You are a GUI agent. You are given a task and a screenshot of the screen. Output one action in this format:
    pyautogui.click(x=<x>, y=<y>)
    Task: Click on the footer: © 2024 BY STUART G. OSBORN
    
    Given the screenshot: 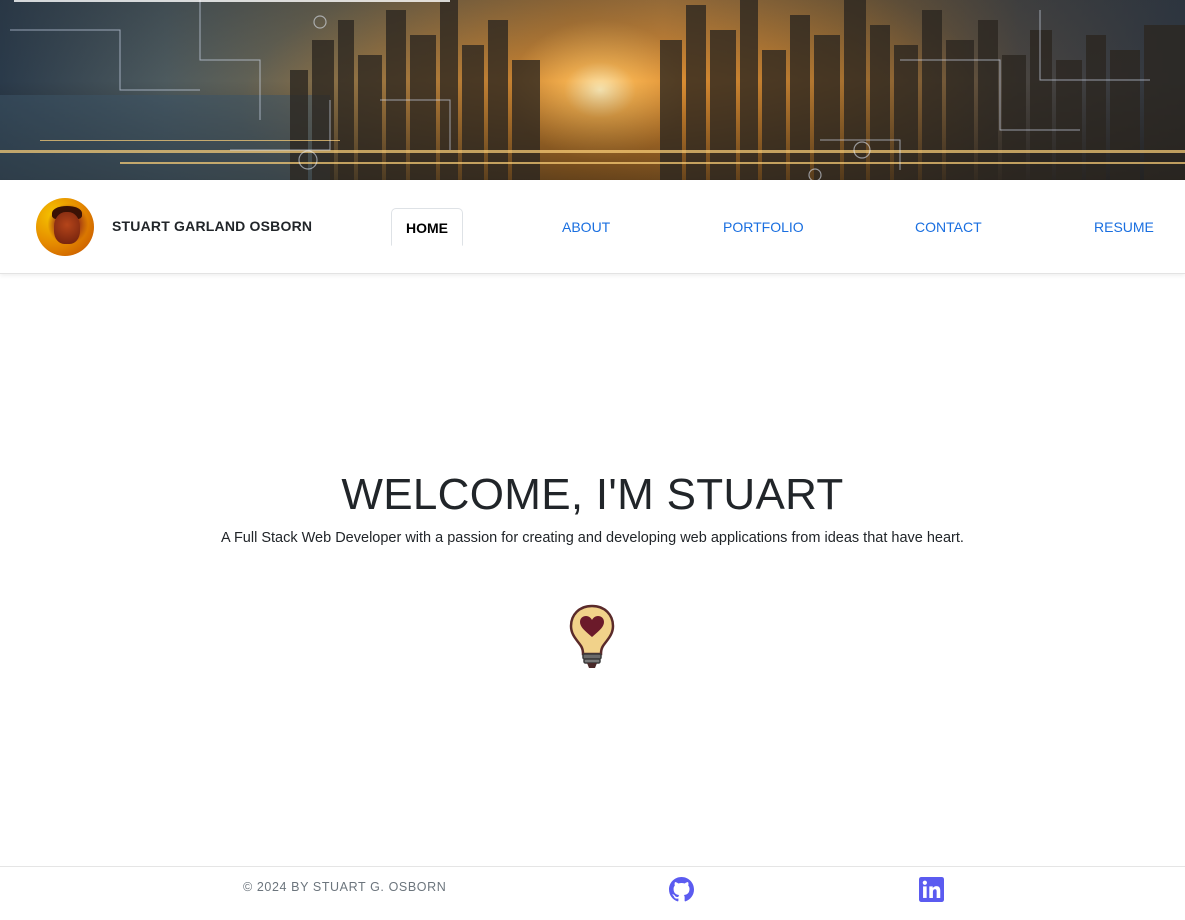 What is the action you would take?
    pyautogui.click(x=592, y=893)
    